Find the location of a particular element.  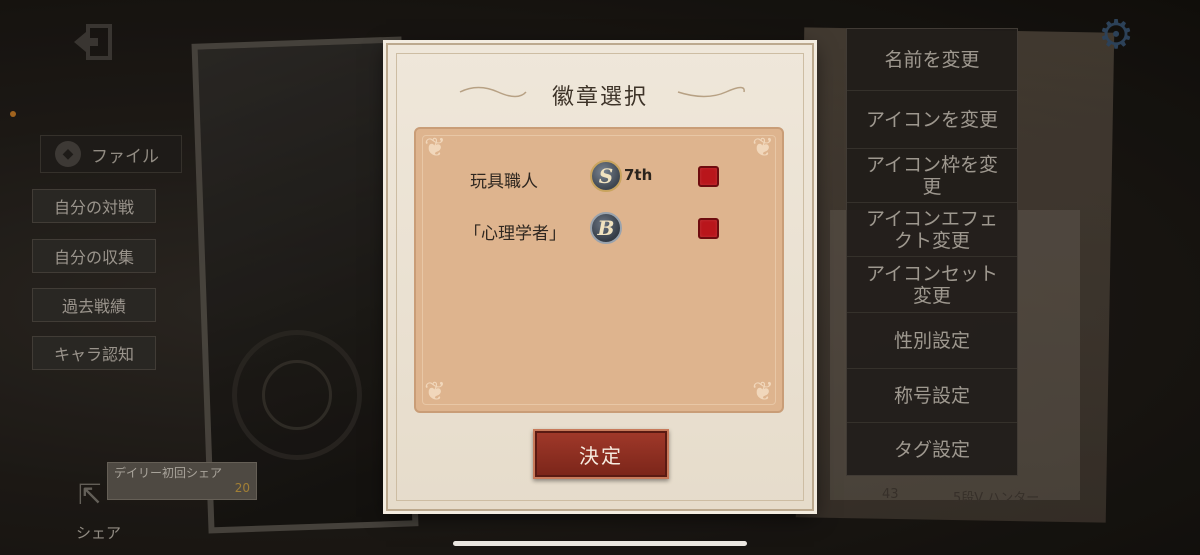

confirm-button: 決定 is located at coordinates (601, 454).